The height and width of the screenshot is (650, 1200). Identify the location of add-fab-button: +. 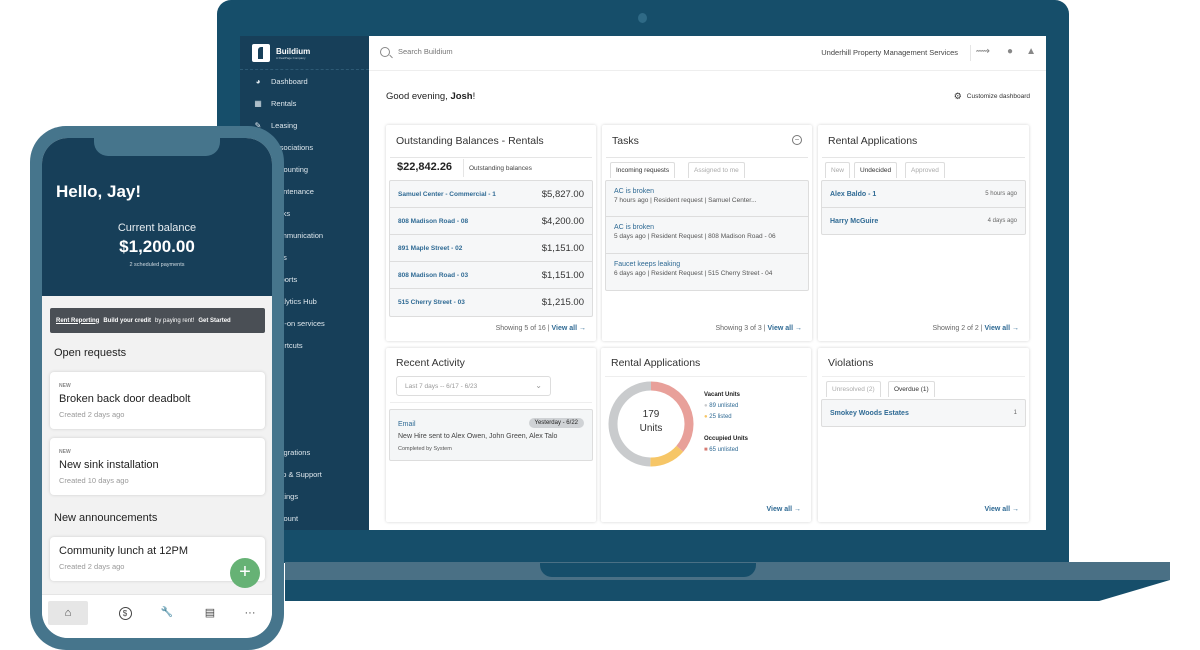
(245, 573).